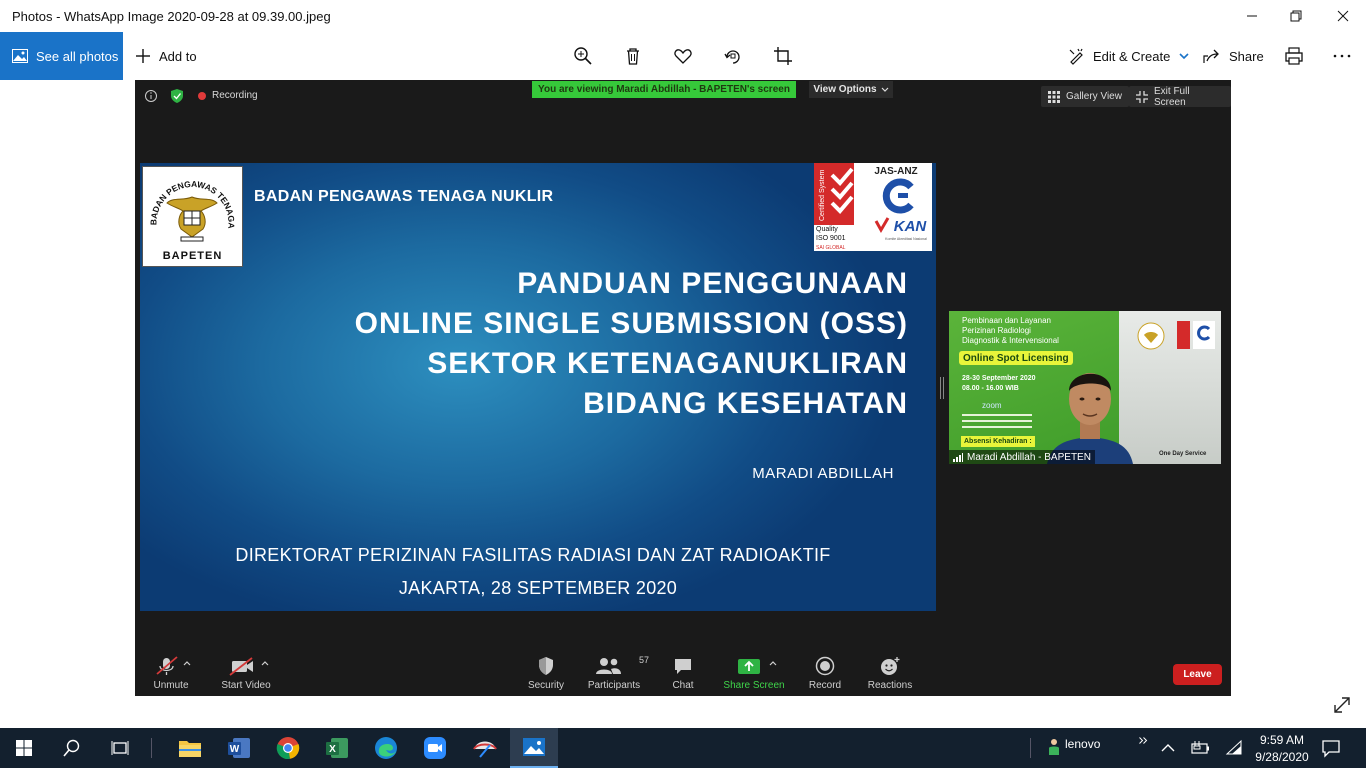  Describe the element at coordinates (1083, 744) in the screenshot. I see `taskbar-user-label: lenovo` at that location.